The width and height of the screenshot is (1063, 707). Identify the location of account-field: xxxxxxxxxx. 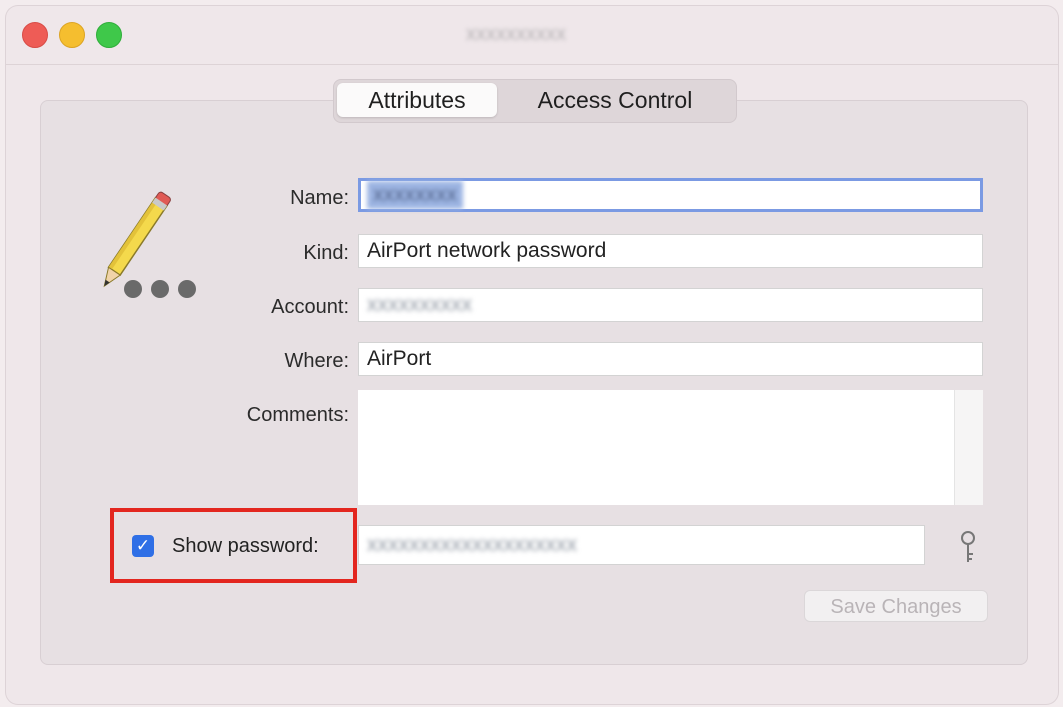
(670, 305).